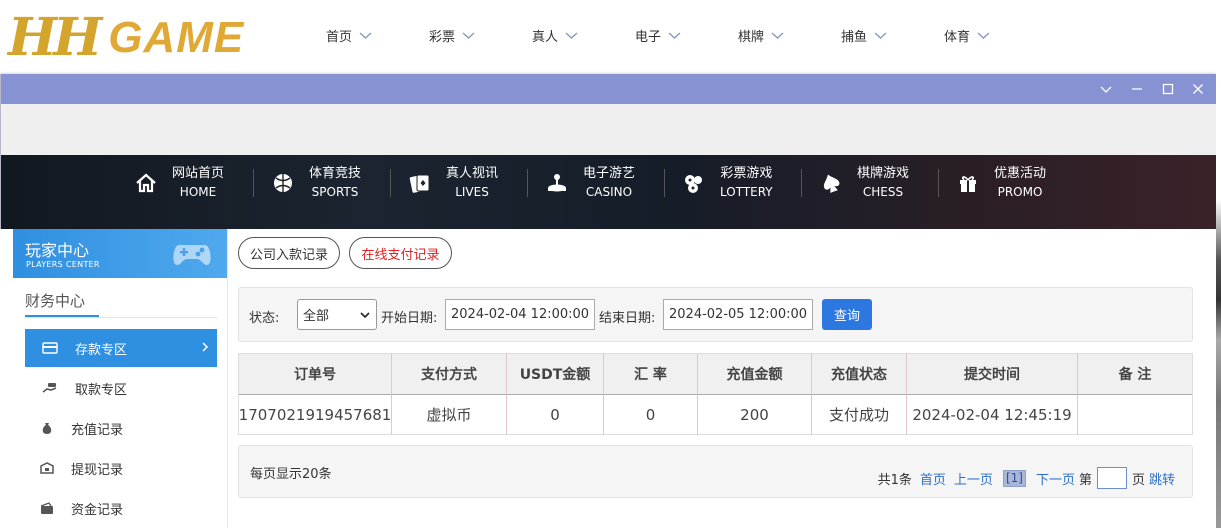 This screenshot has width=1221, height=528. Describe the element at coordinates (121, 388) in the screenshot. I see `sidebar-item-withdraw: 取款专区` at that location.